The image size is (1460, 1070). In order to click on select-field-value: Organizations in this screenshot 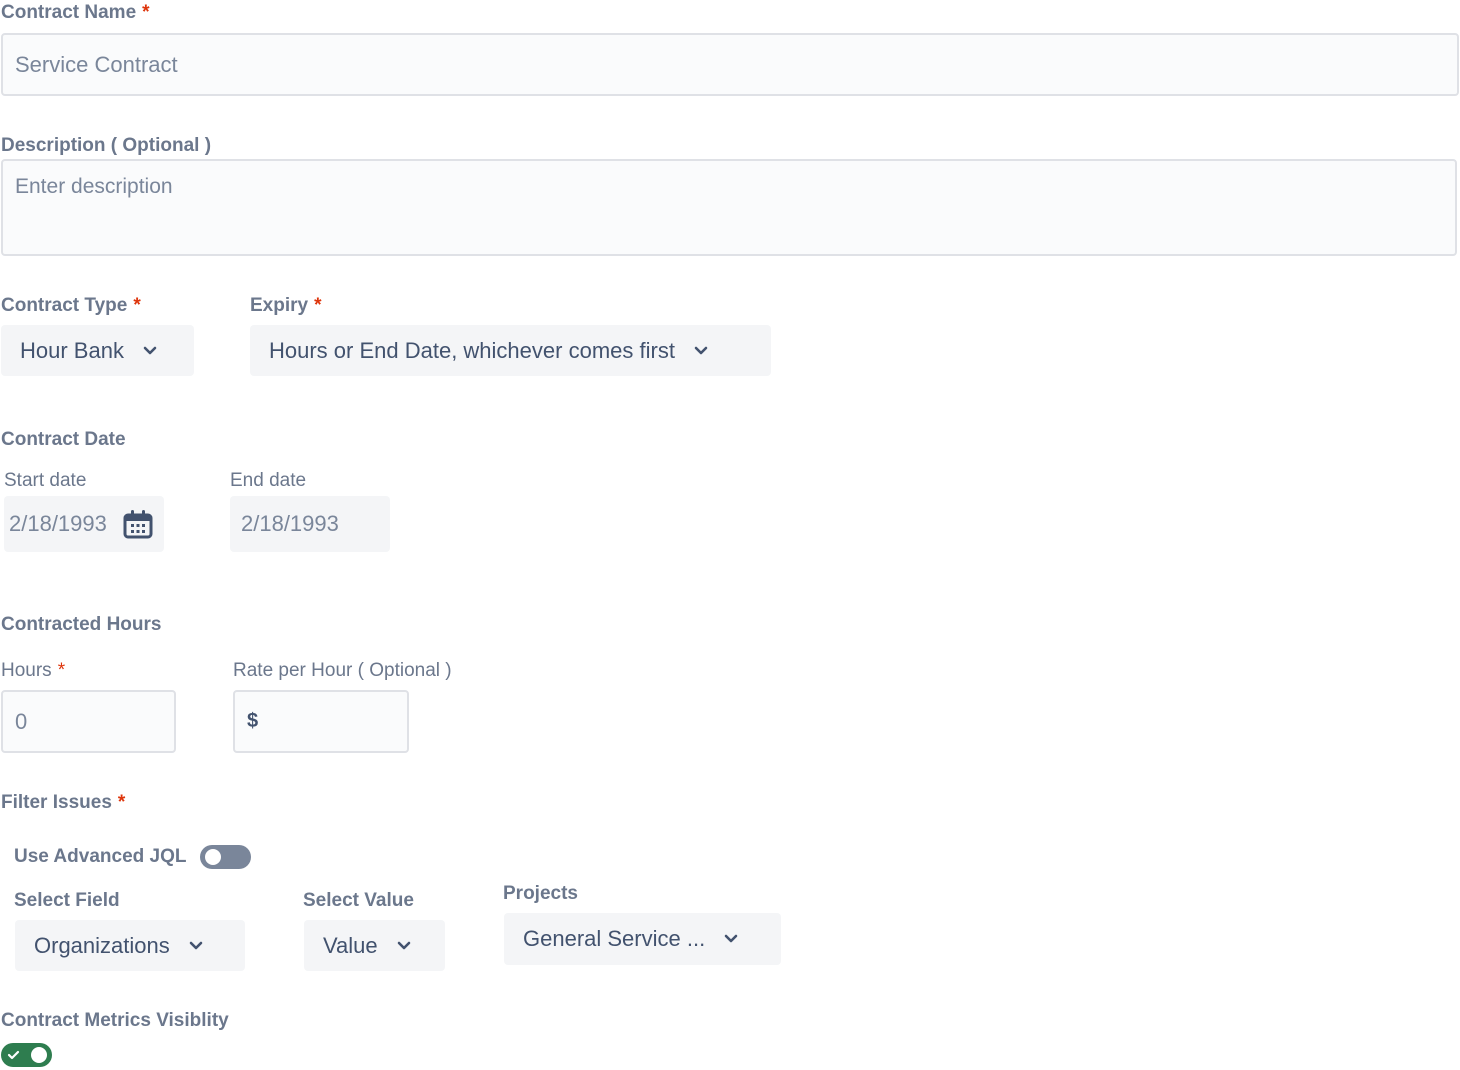, I will do `click(102, 945)`.